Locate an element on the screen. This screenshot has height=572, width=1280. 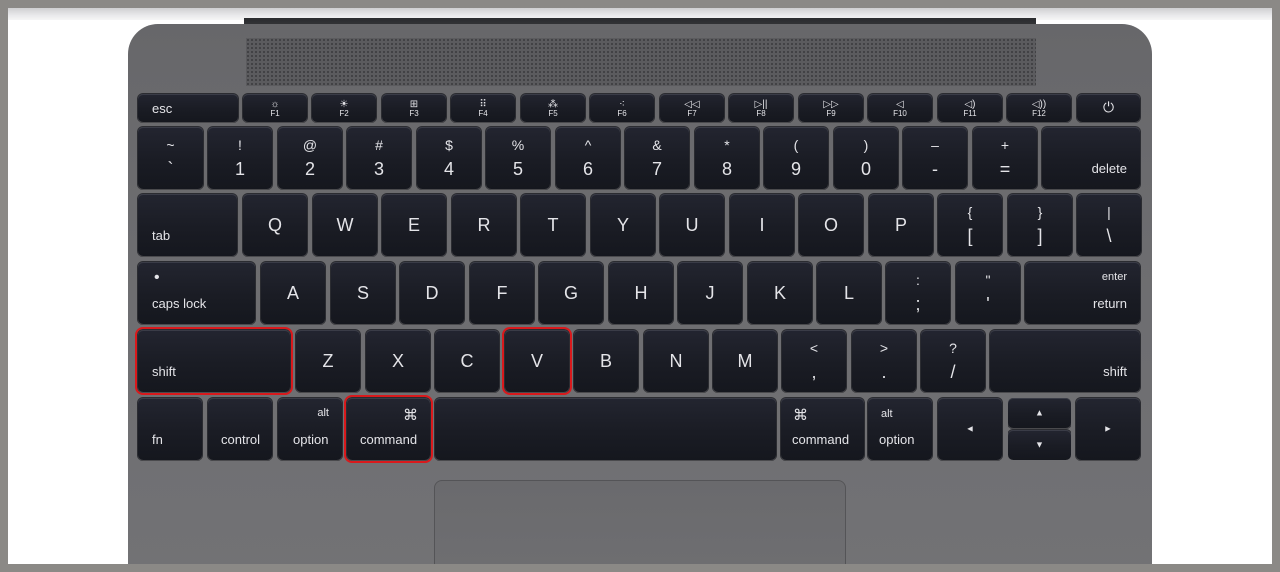
left-shift-key: shift is located at coordinates (214, 361).